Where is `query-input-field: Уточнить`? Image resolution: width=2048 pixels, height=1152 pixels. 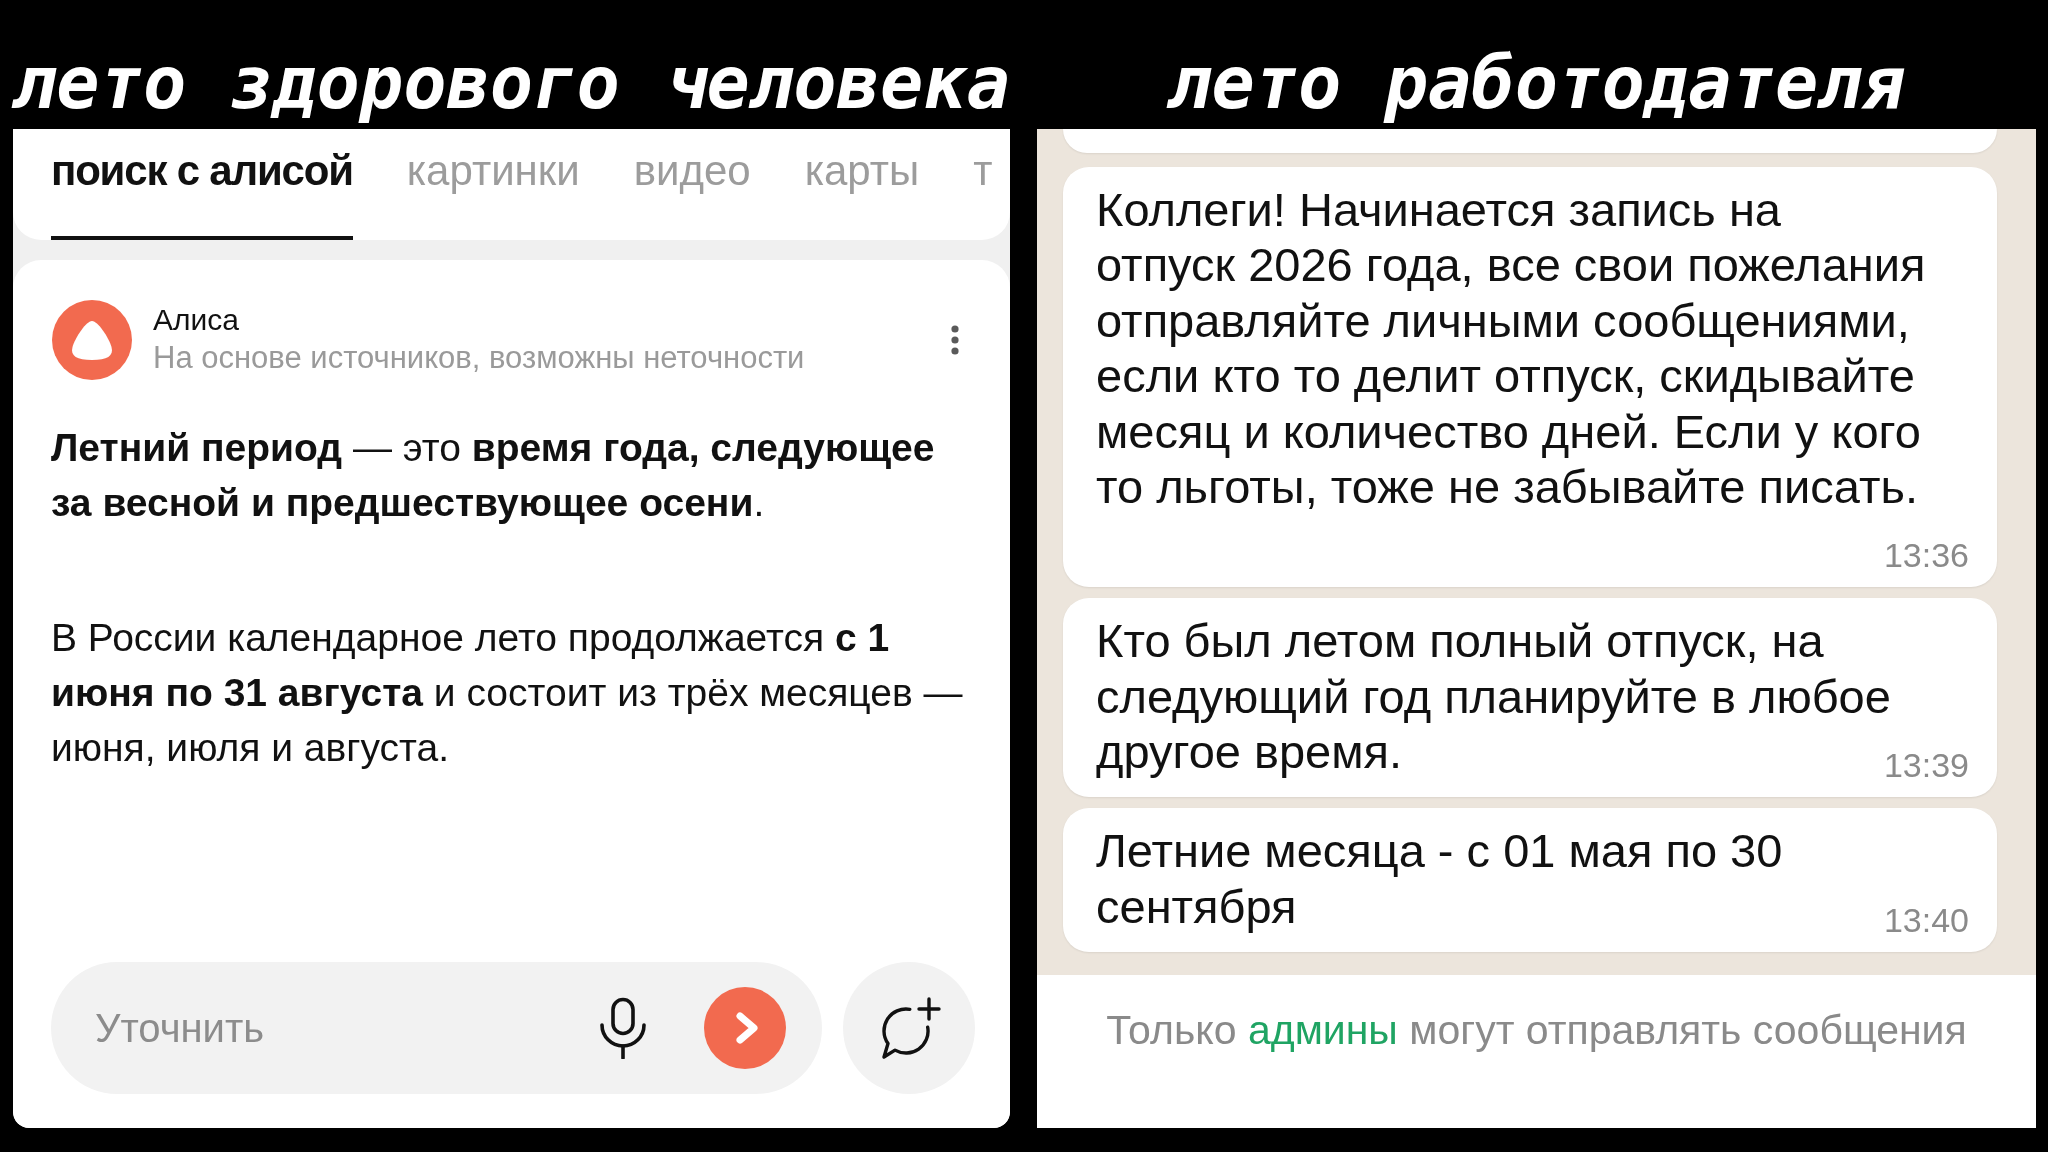
query-input-field: Уточнить is located at coordinates (346, 1028).